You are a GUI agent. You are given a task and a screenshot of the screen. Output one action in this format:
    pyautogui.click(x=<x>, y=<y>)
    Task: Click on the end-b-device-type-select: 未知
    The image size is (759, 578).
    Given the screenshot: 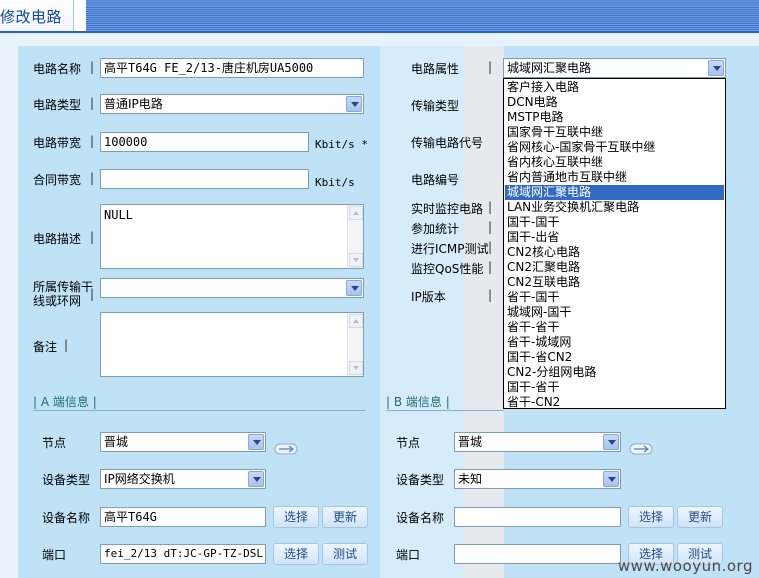 What is the action you would take?
    pyautogui.click(x=537, y=479)
    